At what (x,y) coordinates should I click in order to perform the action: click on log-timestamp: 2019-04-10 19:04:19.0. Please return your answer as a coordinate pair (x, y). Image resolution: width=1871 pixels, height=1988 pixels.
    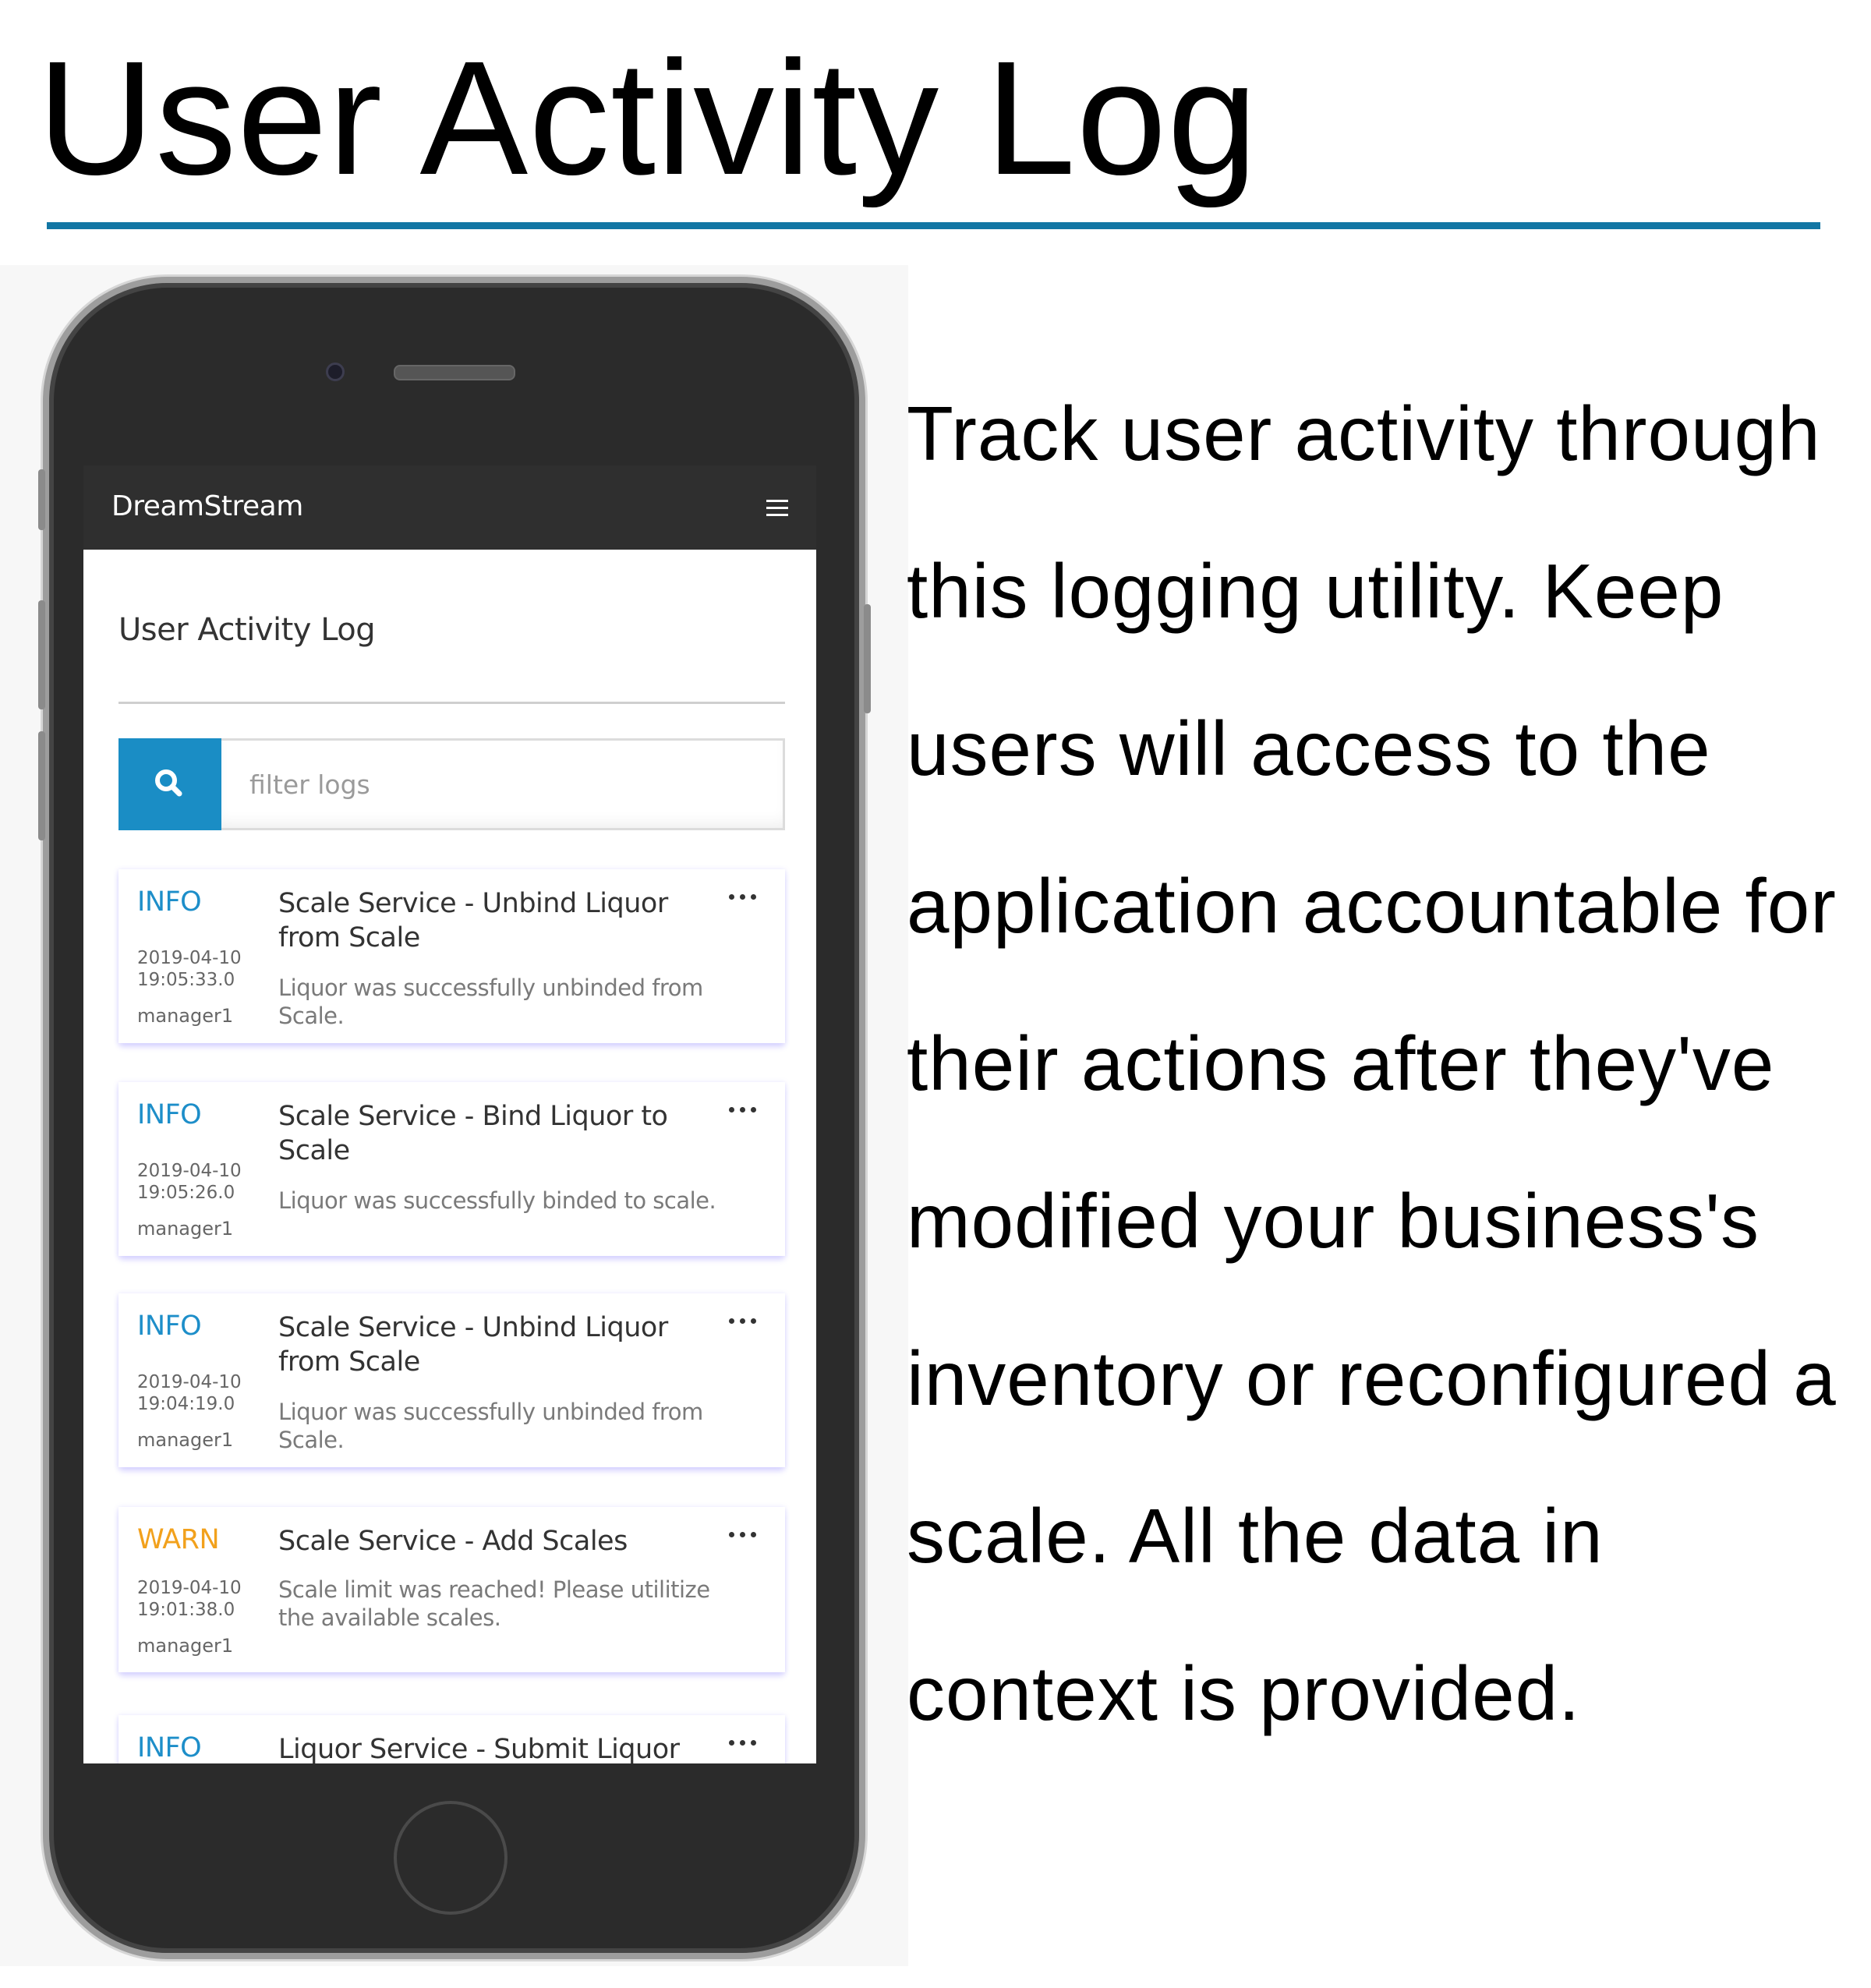
    Looking at the image, I should click on (189, 1393).